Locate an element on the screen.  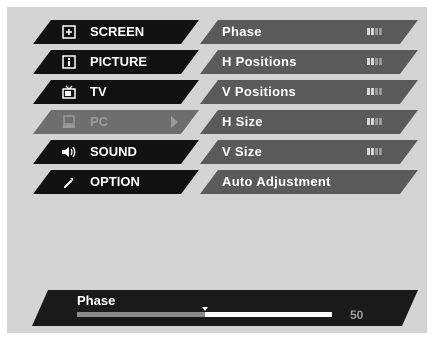
submenu-item-v-positions: V Positions is located at coordinates (309, 92).